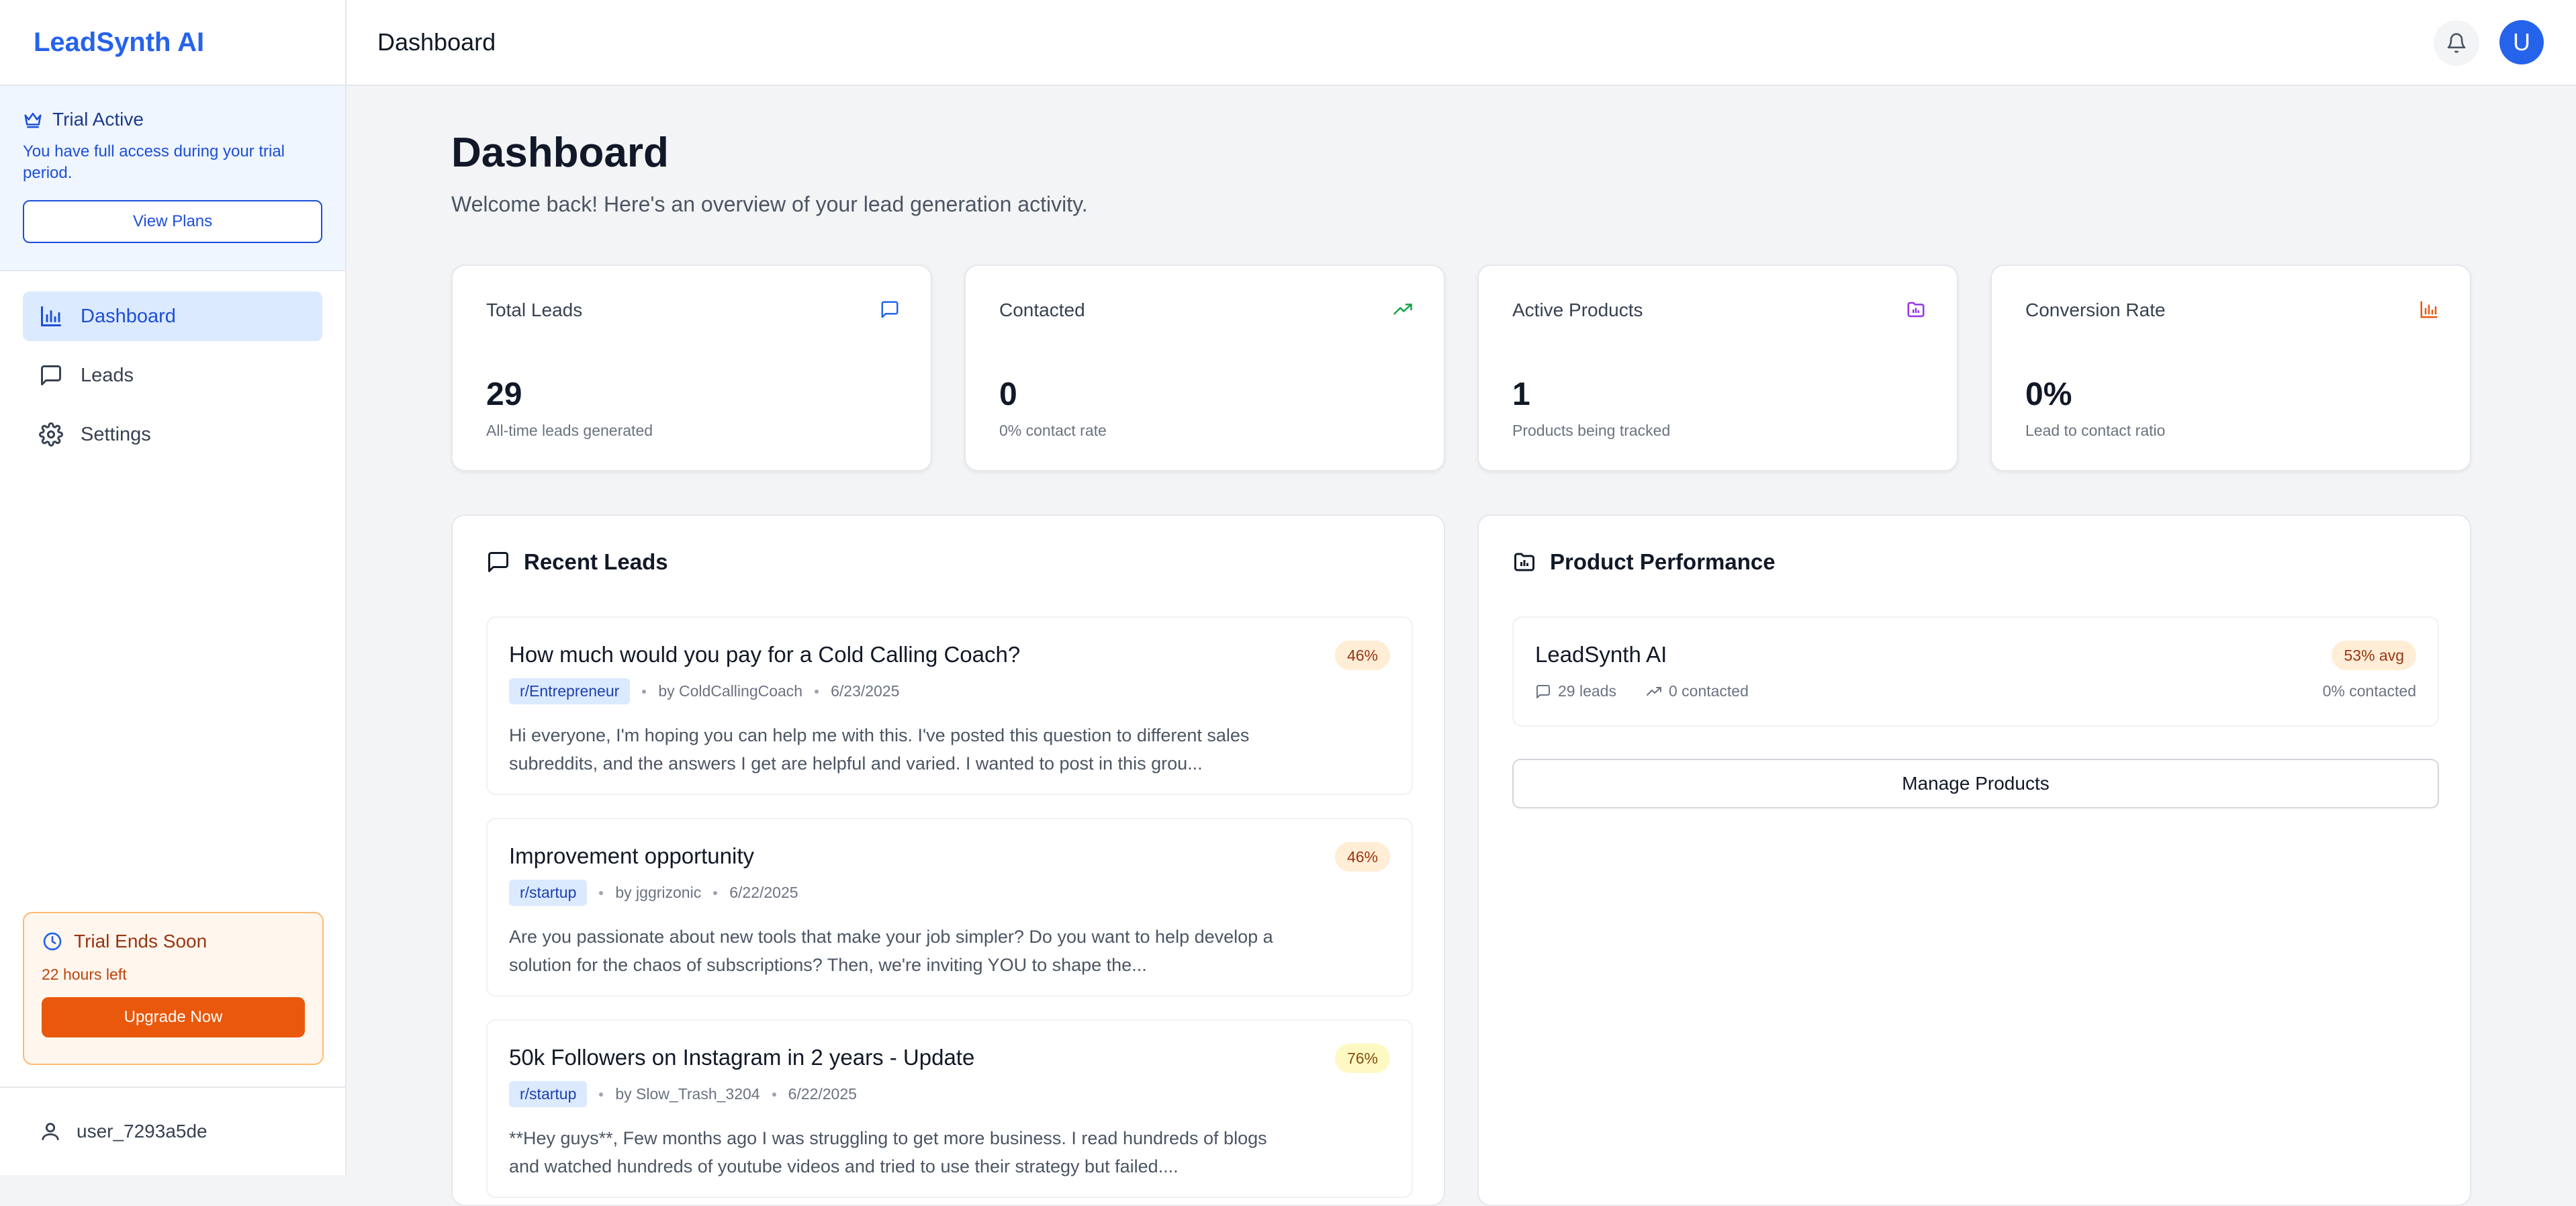 The width and height of the screenshot is (2576, 1206). What do you see at coordinates (98, 119) in the screenshot?
I see `trial-title: Trial Active` at bounding box center [98, 119].